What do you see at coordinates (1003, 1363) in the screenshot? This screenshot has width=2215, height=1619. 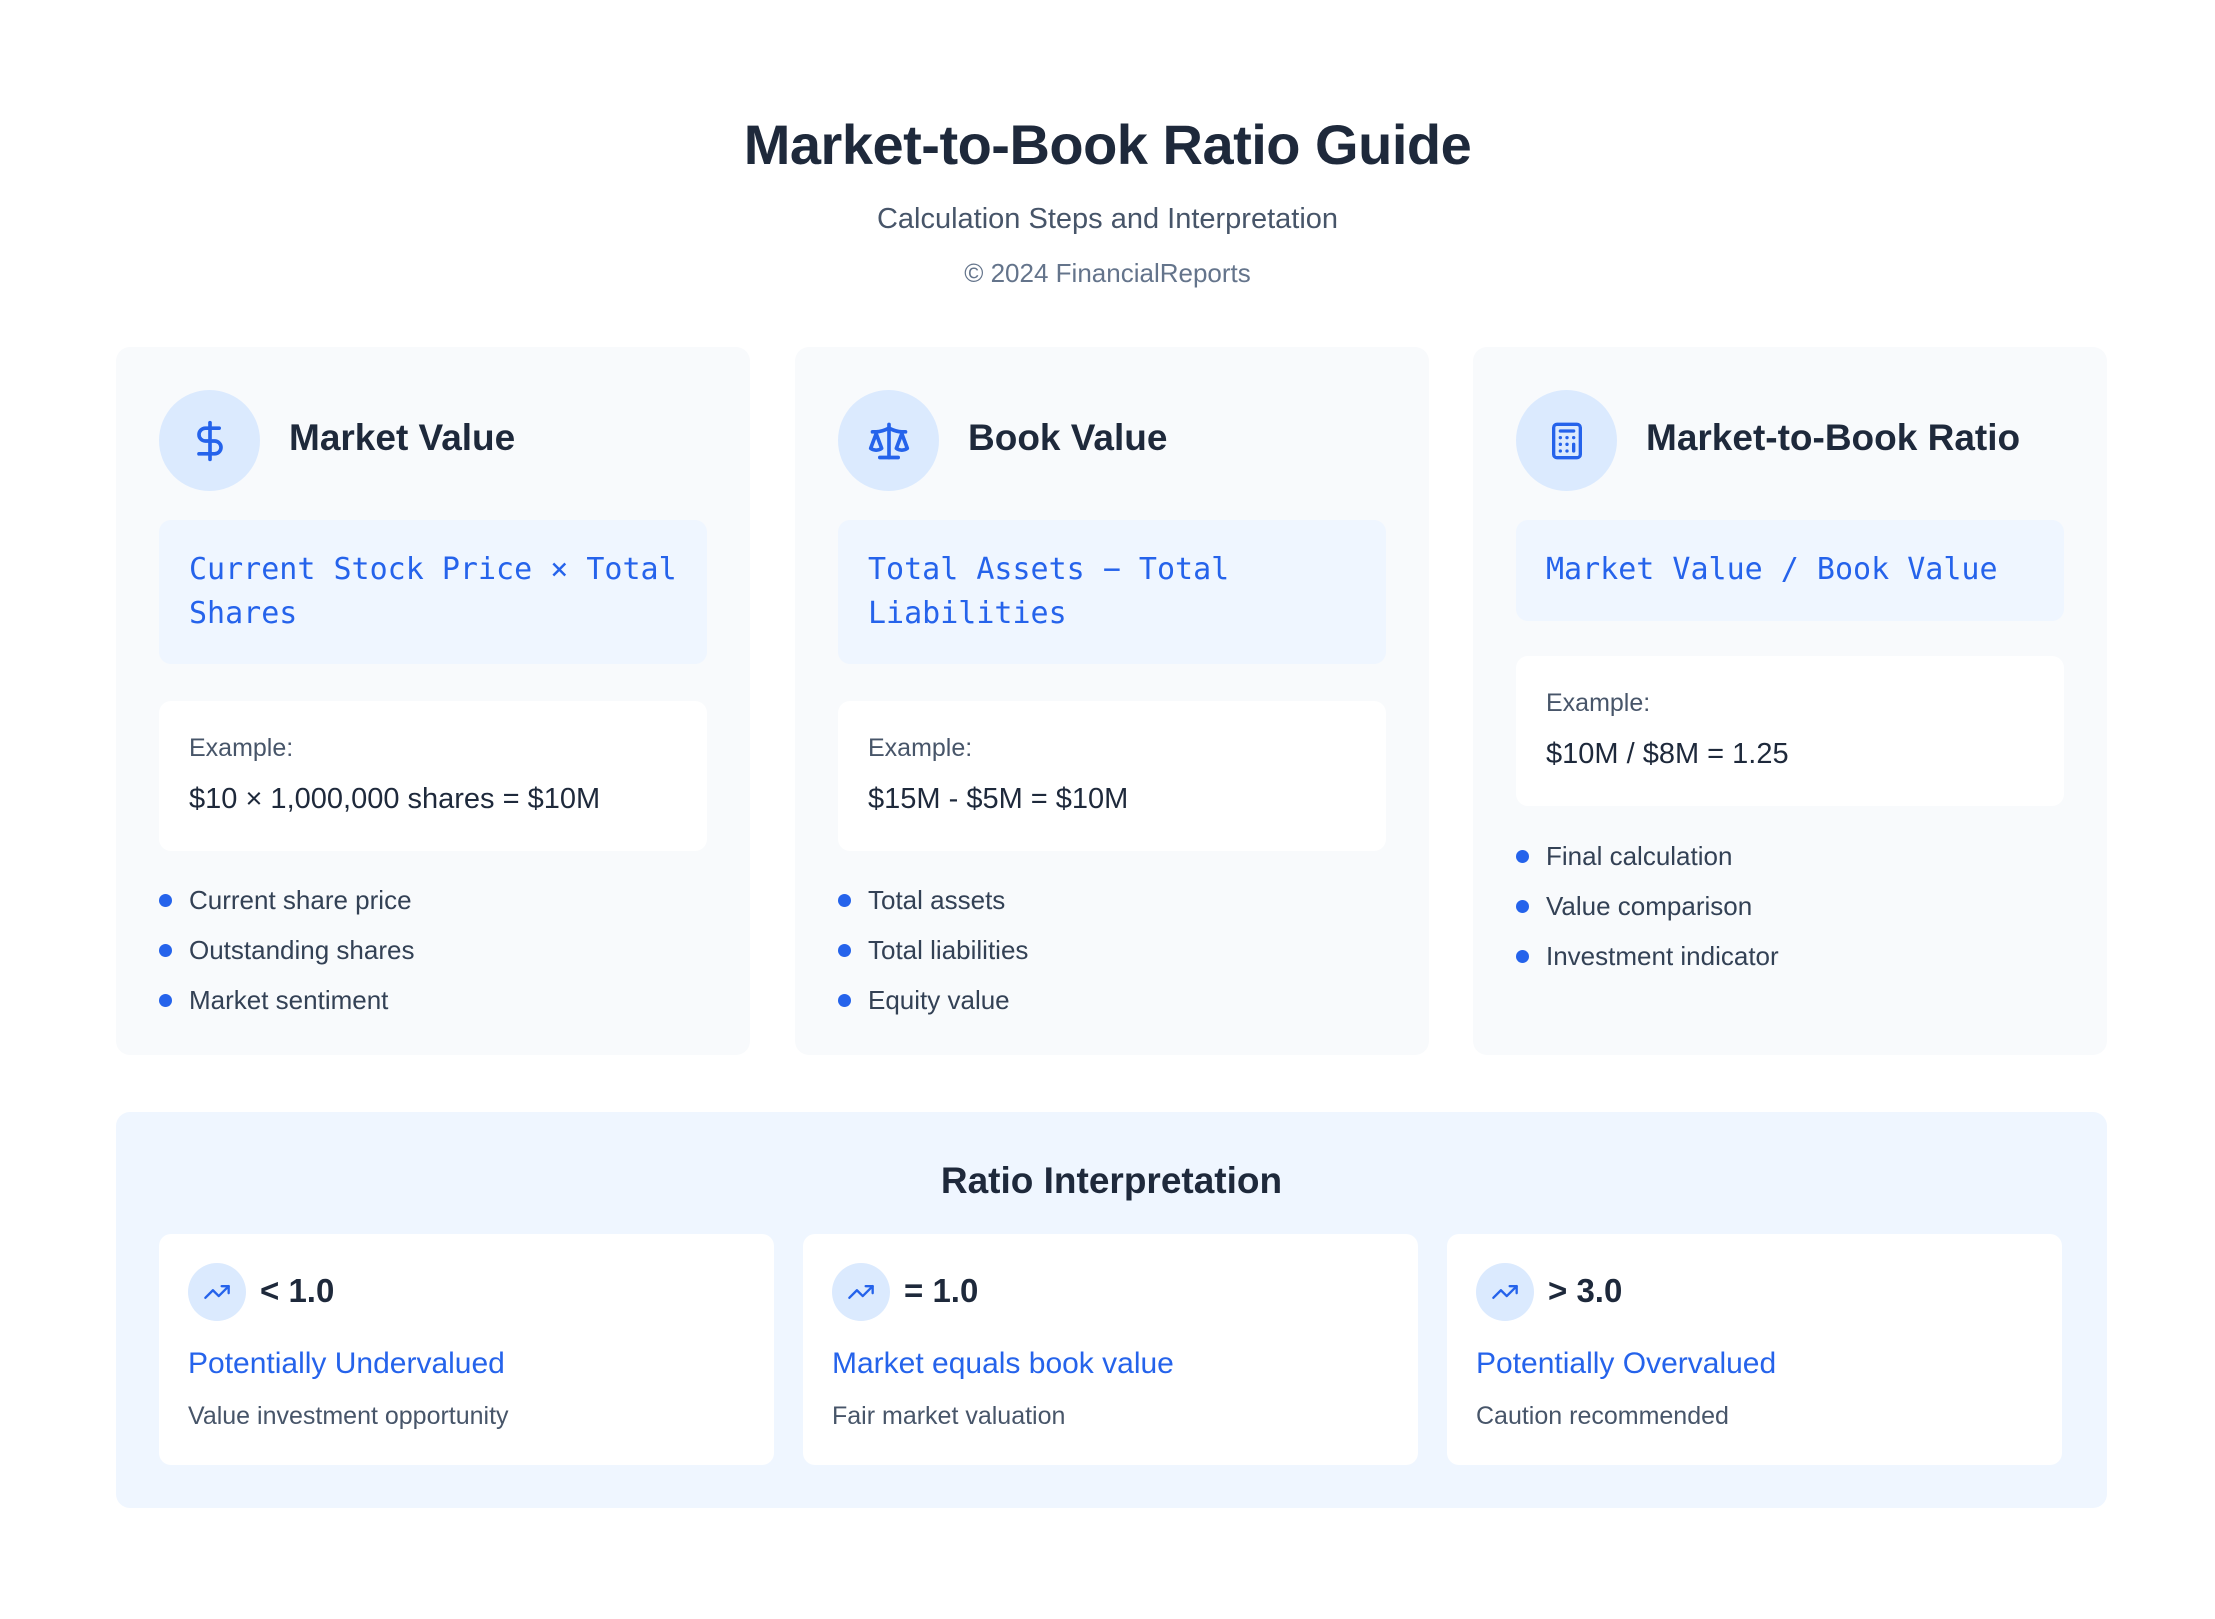 I see `ratio-verdict: Market equals book value` at bounding box center [1003, 1363].